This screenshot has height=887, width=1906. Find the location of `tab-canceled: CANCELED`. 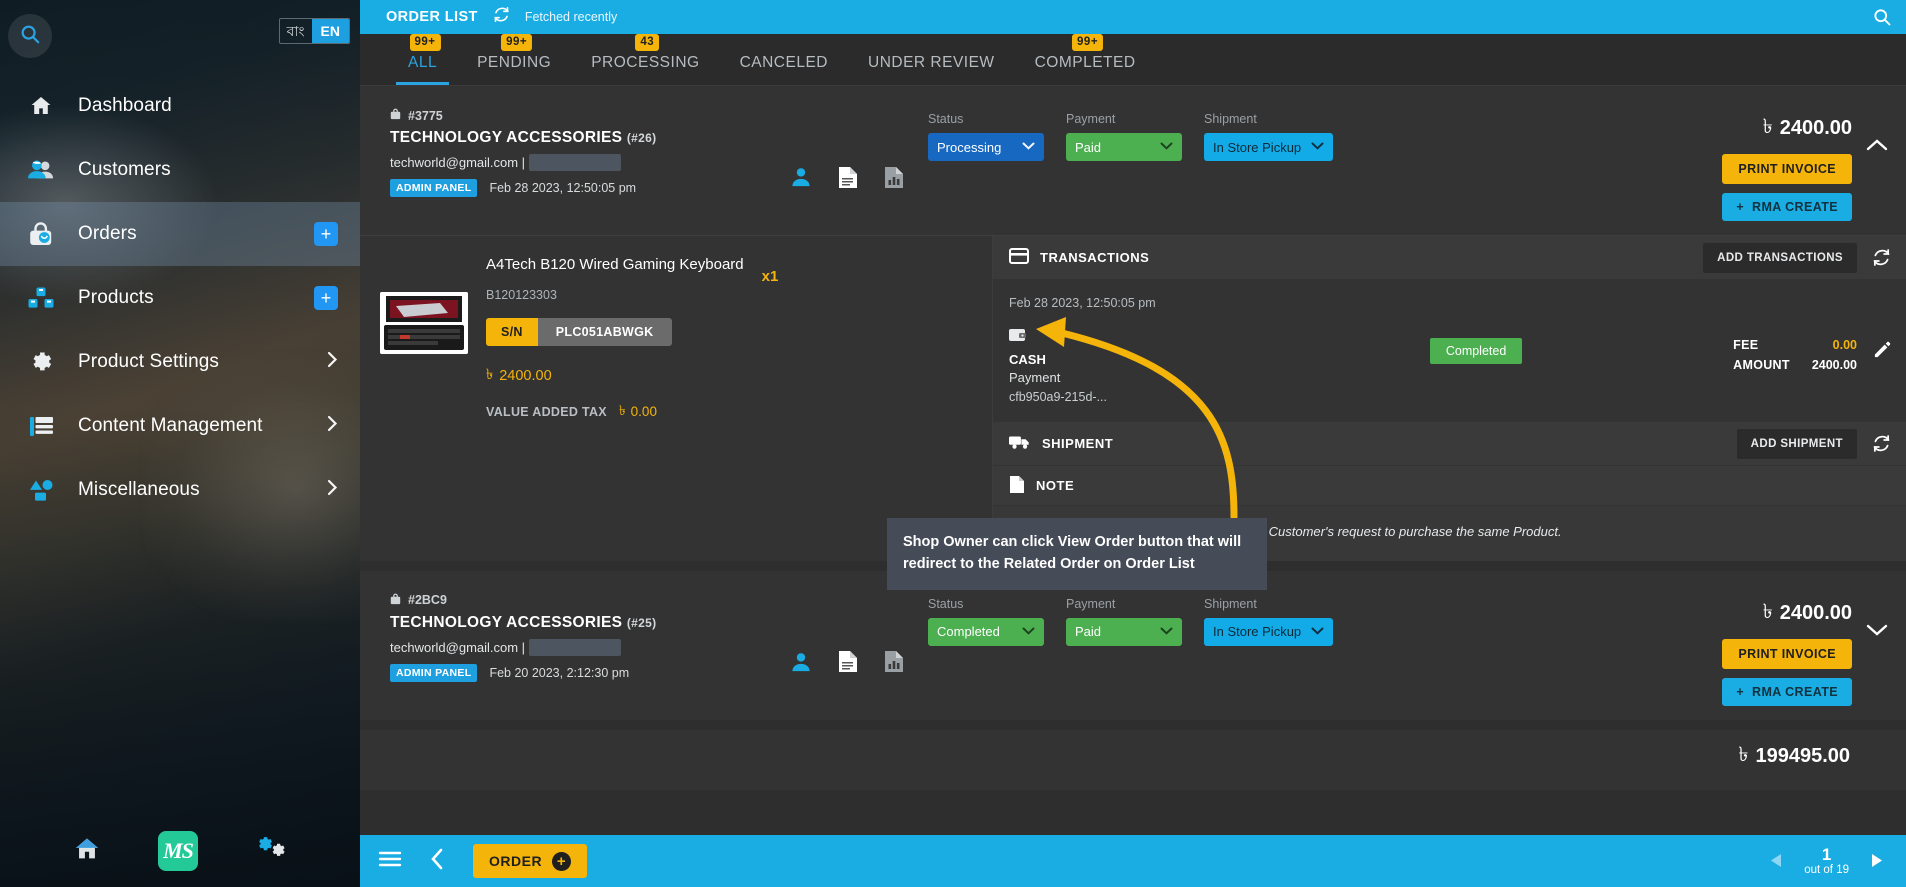

tab-canceled: CANCELED is located at coordinates (784, 69).